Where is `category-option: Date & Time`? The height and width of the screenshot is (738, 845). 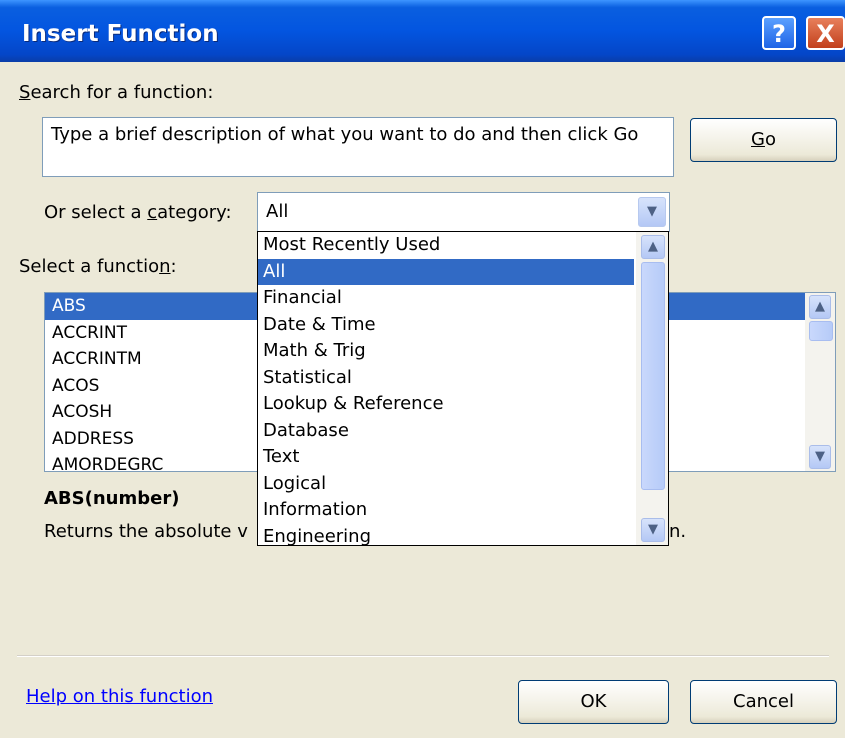 category-option: Date & Time is located at coordinates (463, 325).